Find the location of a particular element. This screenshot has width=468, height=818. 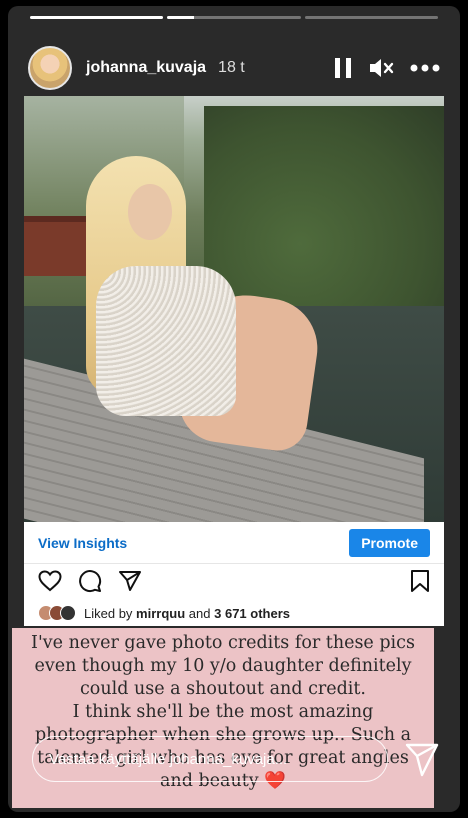

caption-line: I think she'll be the most amazing is located at coordinates (223, 712).